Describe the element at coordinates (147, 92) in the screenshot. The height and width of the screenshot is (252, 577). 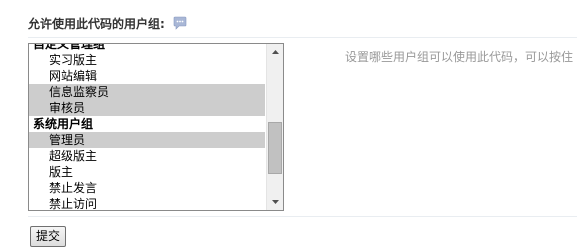
I see `list-option: 信息监察员` at that location.